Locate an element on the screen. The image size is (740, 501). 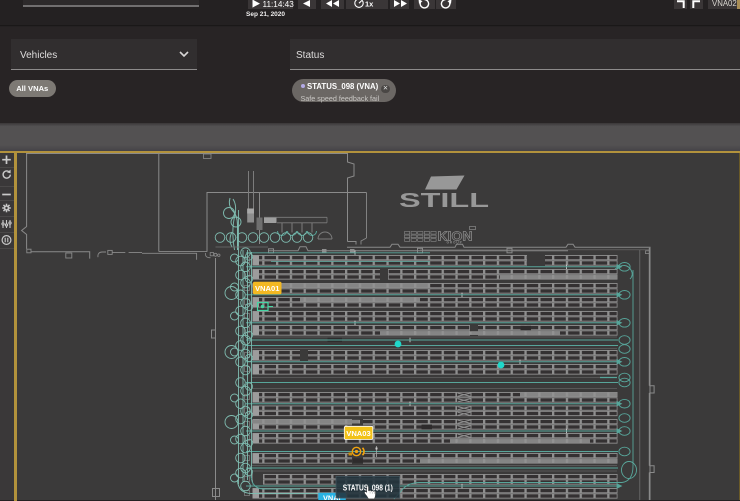
svg-text: G R O U P is located at coordinates (455, 243).